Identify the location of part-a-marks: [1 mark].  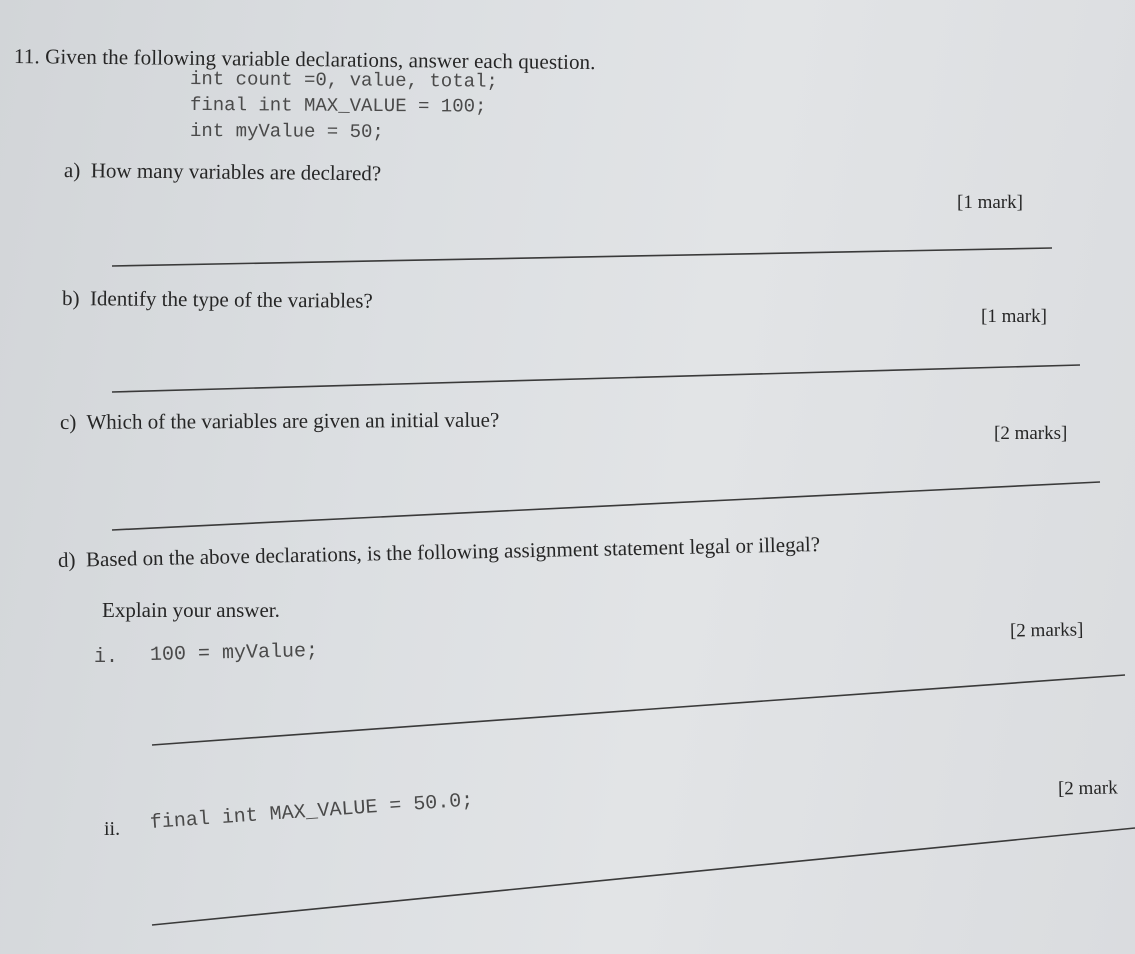
(990, 202).